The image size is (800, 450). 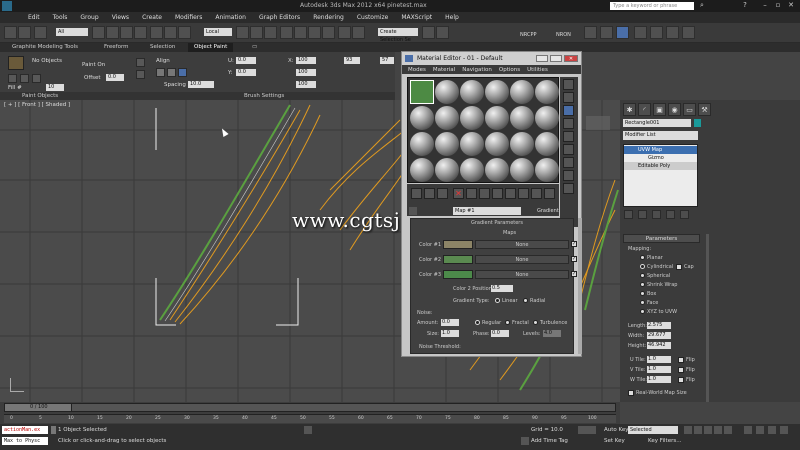 I want to click on sample-type-icon, so click(x=568, y=84).